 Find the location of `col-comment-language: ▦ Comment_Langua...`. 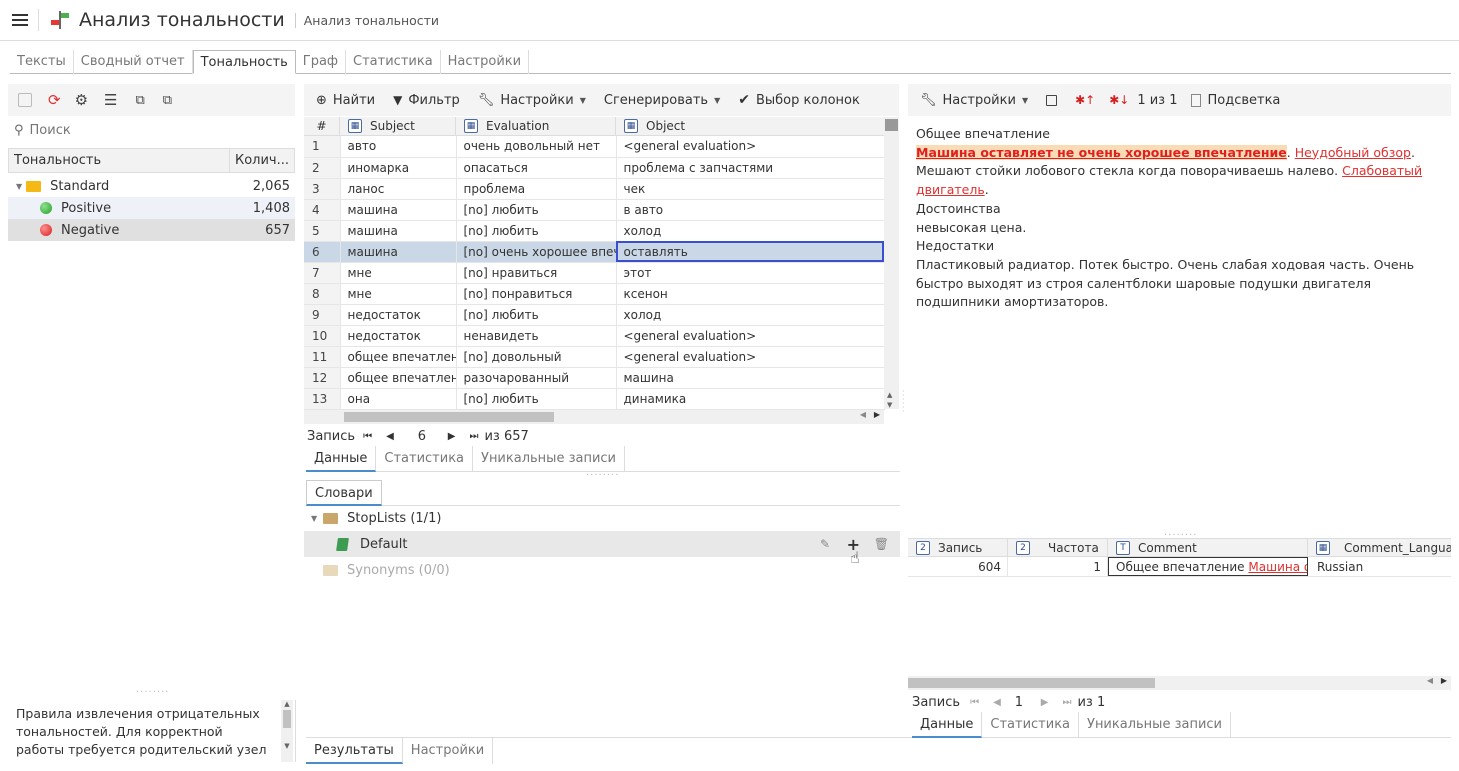

col-comment-language: ▦ Comment_Langua... is located at coordinates (1379, 547).